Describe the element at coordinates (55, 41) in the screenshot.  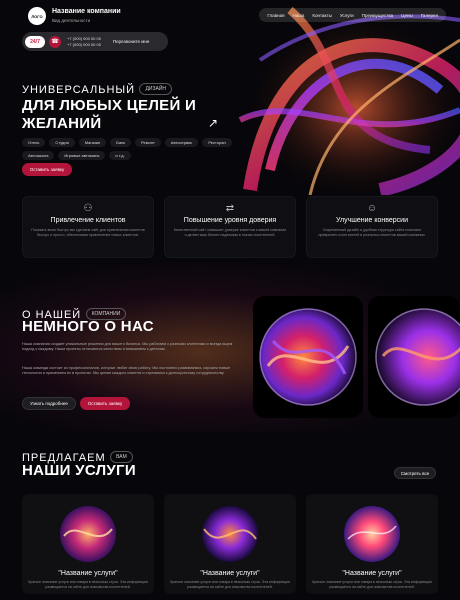
I see `phone-icon: ☎` at that location.